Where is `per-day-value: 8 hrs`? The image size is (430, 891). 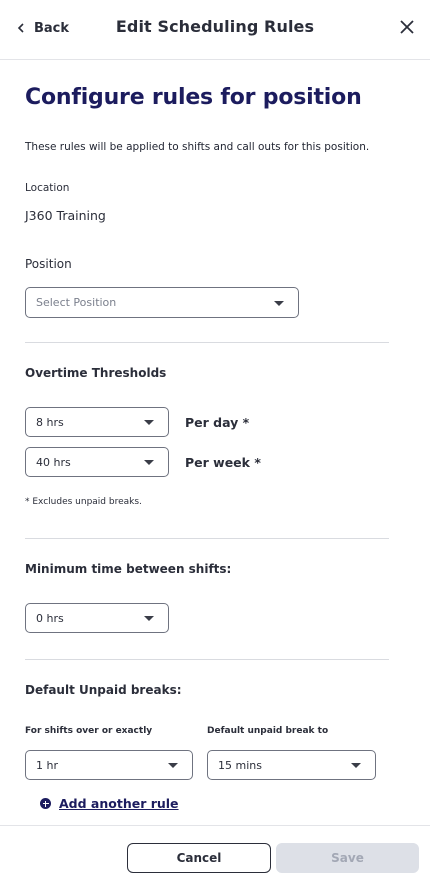
per-day-value: 8 hrs is located at coordinates (50, 422).